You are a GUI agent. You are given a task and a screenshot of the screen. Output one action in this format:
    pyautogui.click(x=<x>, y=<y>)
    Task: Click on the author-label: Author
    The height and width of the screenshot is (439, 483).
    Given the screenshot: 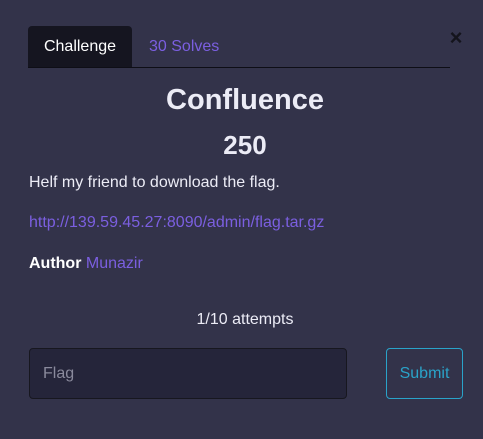 What is the action you would take?
    pyautogui.click(x=55, y=263)
    